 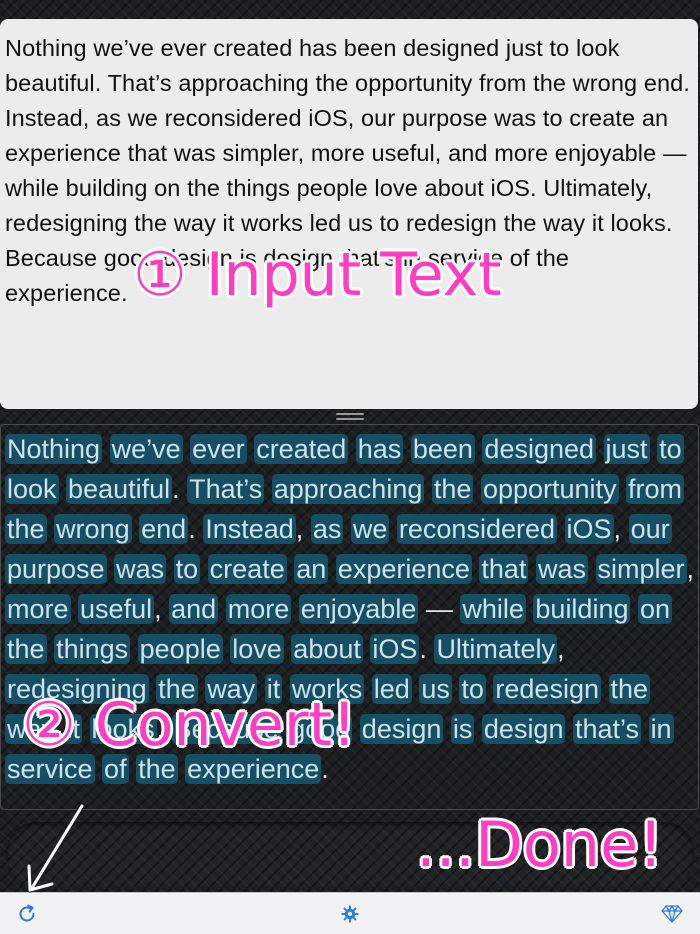 I want to click on word-chip: reconsidered, so click(x=476, y=529).